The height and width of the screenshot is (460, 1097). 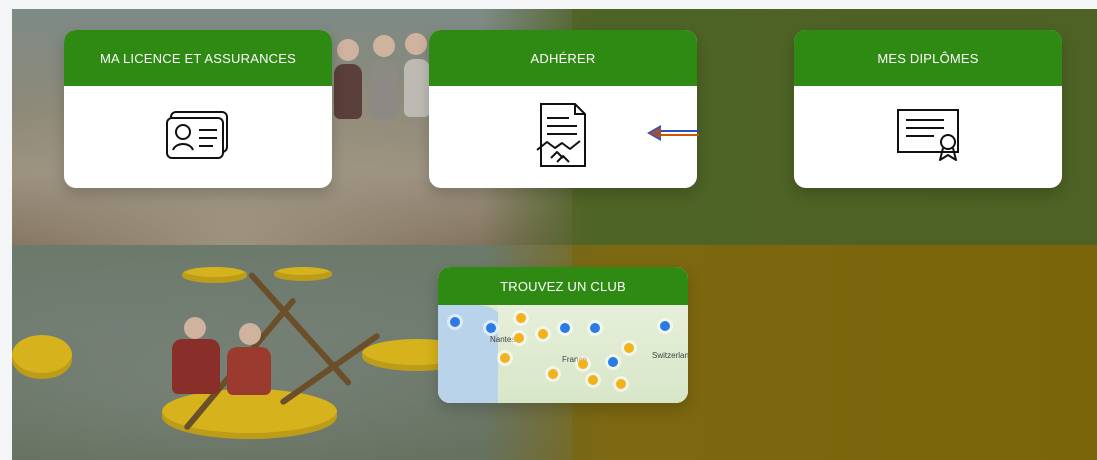 I want to click on card-licence: MA LICENCE ET ASSURANCES, so click(x=198, y=109).